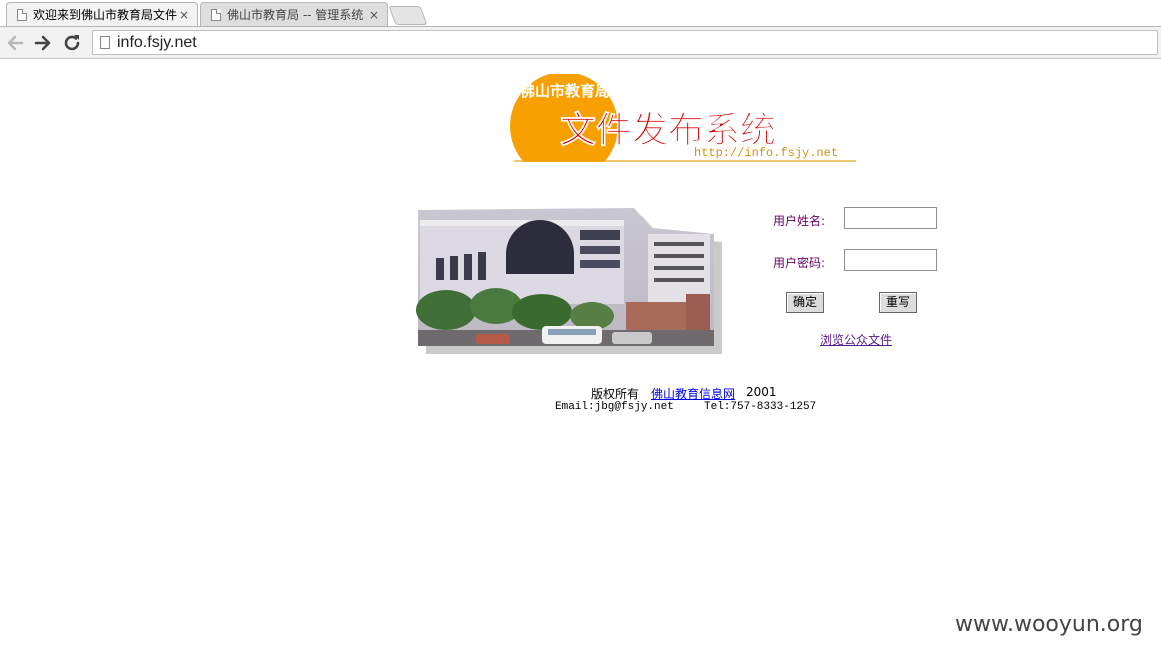 The image size is (1161, 655). What do you see at coordinates (625, 42) in the screenshot?
I see `address-bar: info.fsjy.net` at bounding box center [625, 42].